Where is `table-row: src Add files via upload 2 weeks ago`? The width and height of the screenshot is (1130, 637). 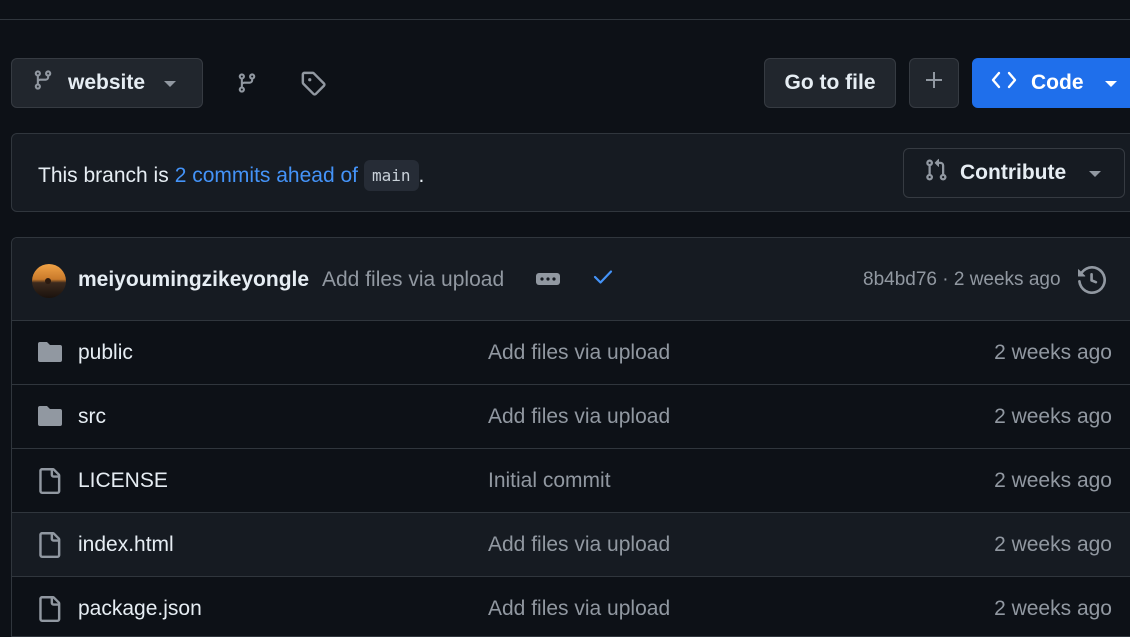 table-row: src Add files via upload 2 weeks ago is located at coordinates (571, 417).